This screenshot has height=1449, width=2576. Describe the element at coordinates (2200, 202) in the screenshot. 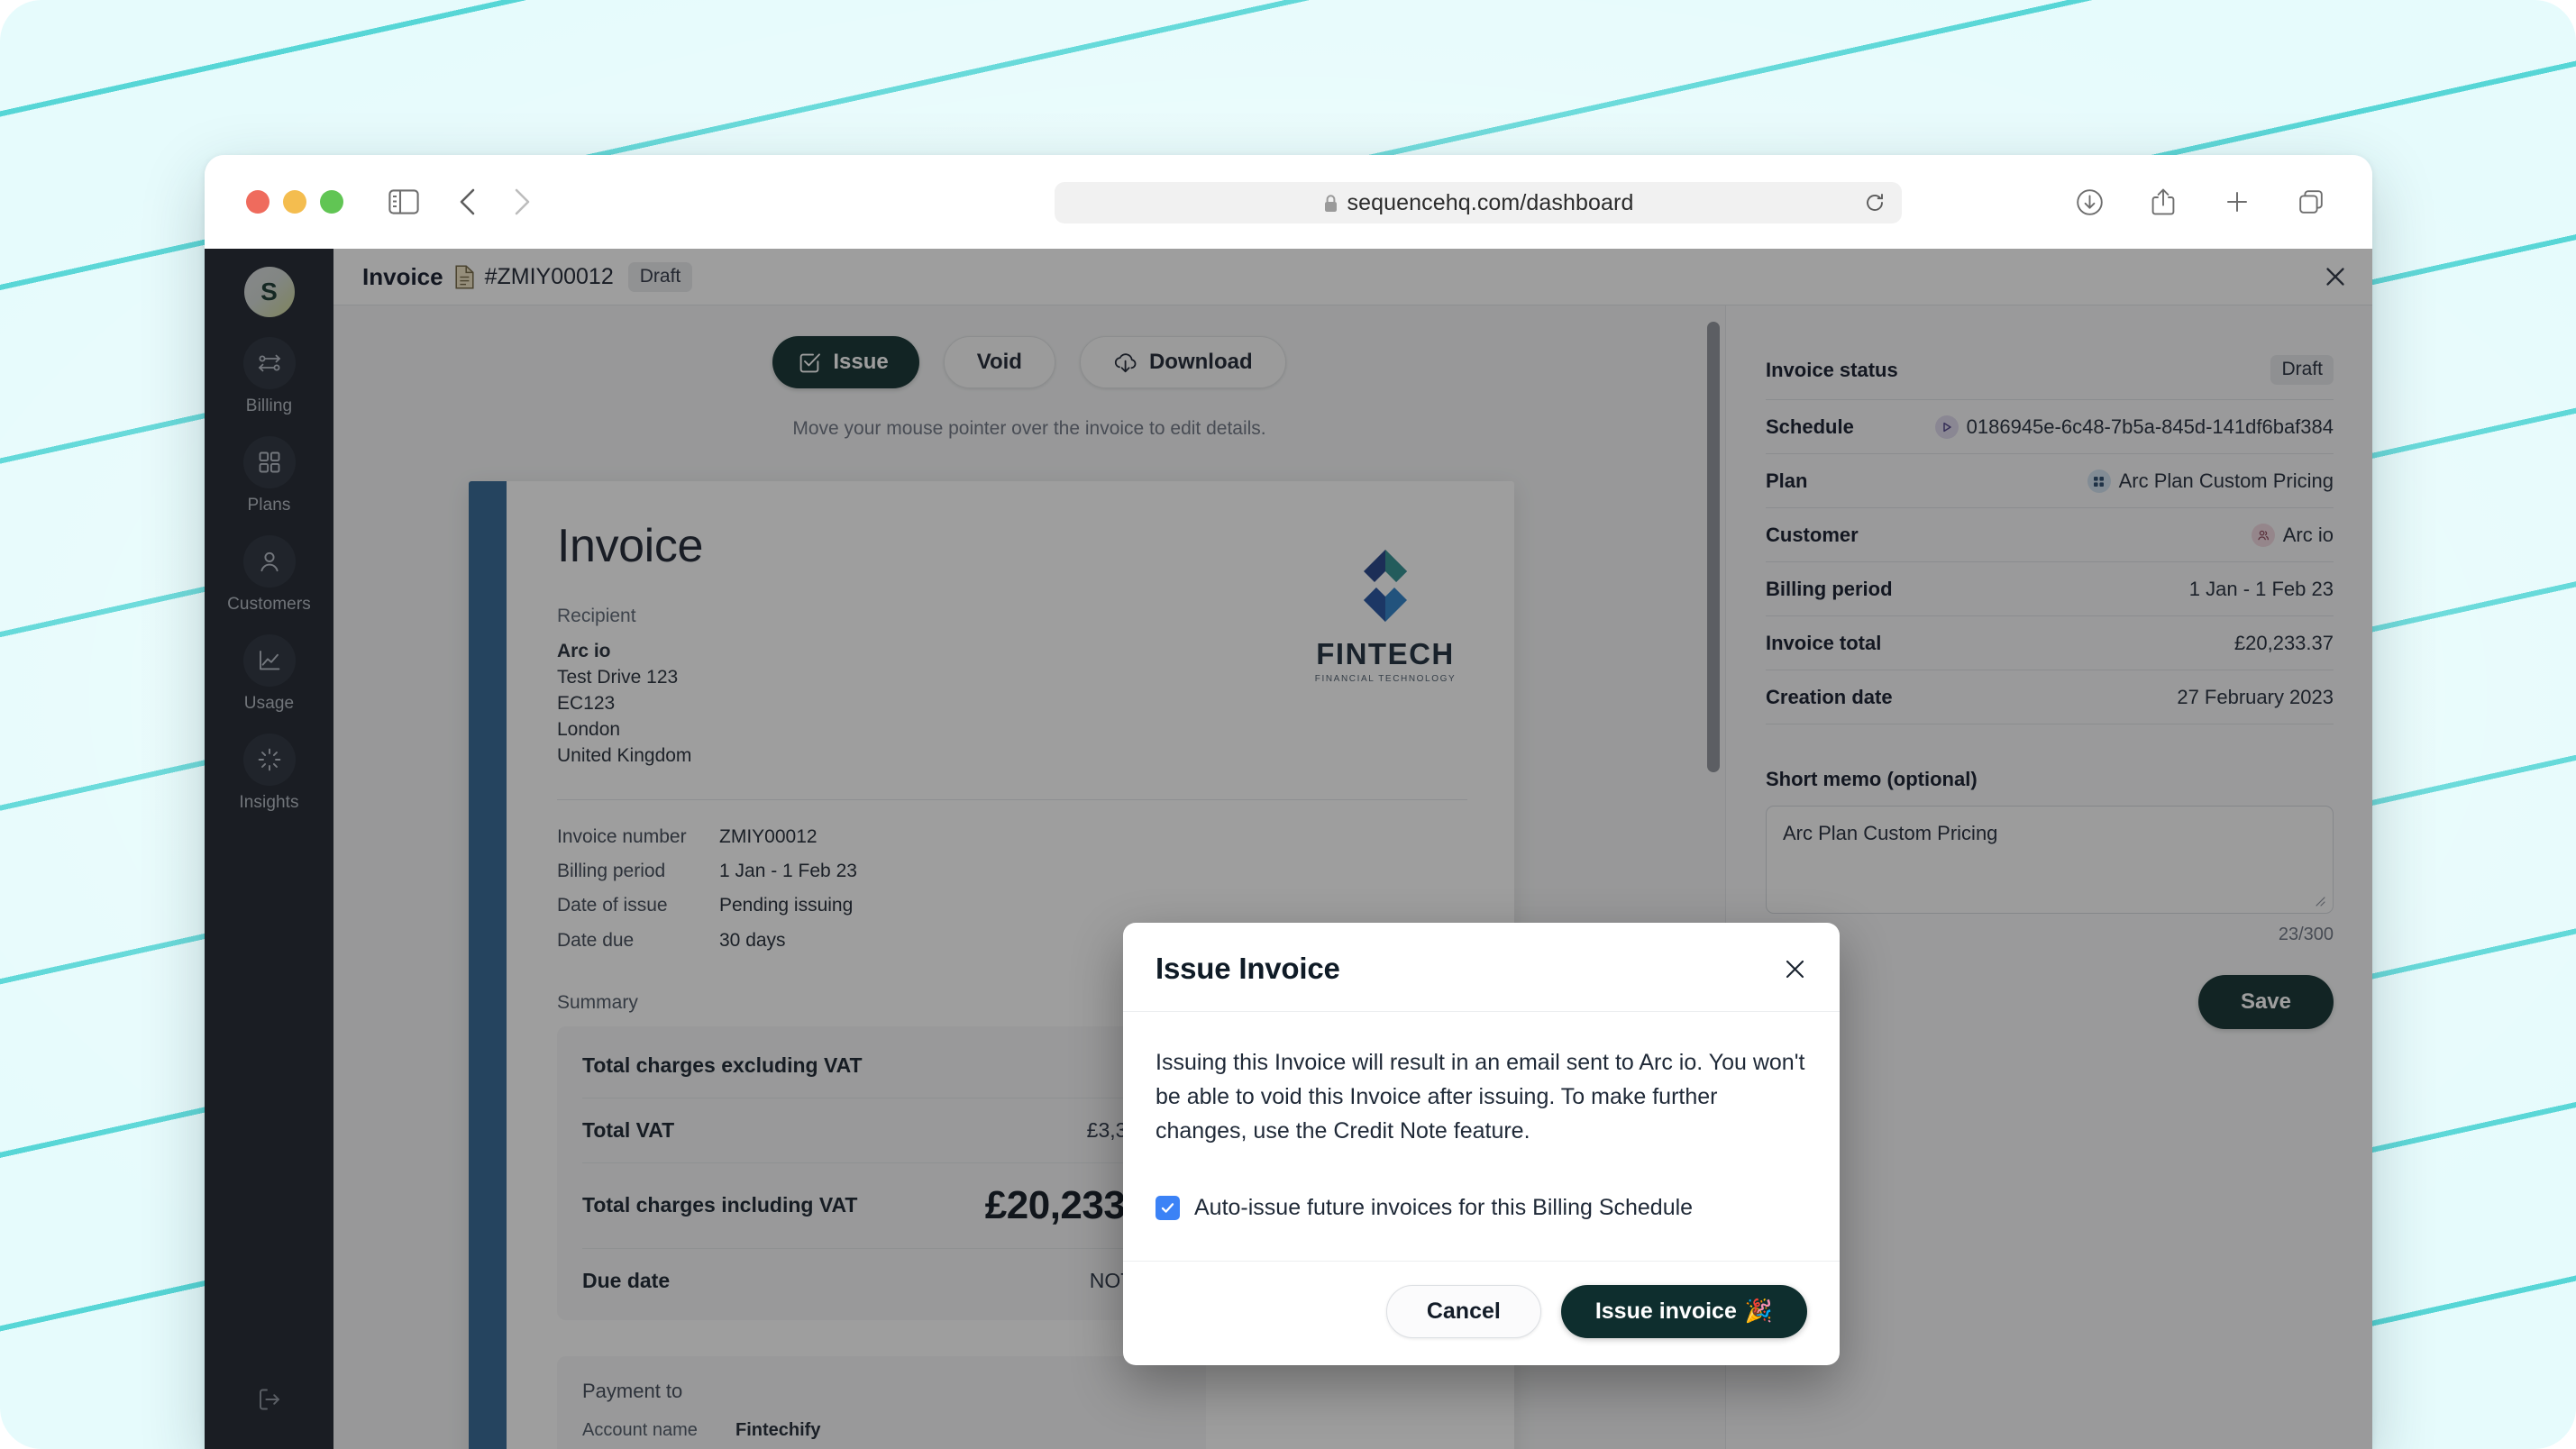

I see `browser-right-icons` at that location.